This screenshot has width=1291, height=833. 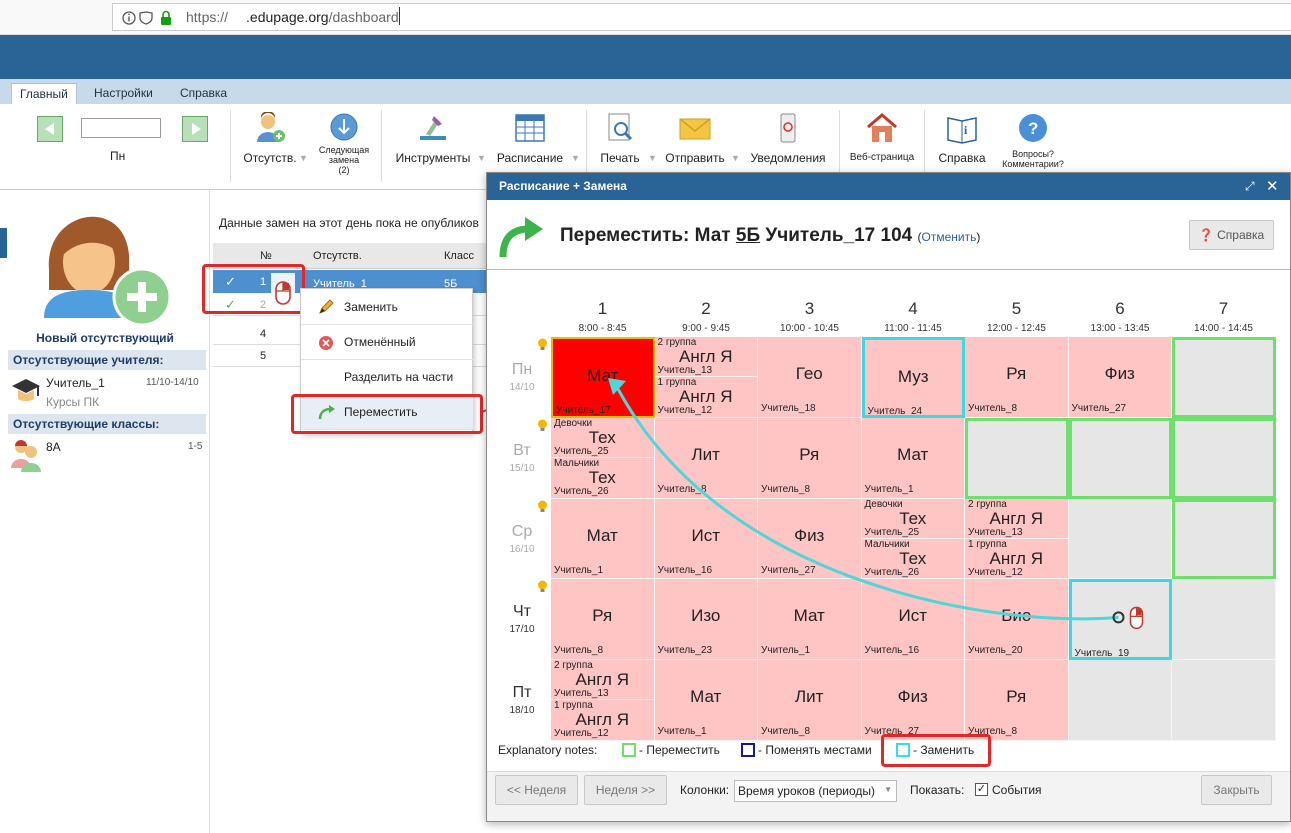 What do you see at coordinates (344, 143) in the screenshot?
I see `next-substitution-button: Следующая замена (2)` at bounding box center [344, 143].